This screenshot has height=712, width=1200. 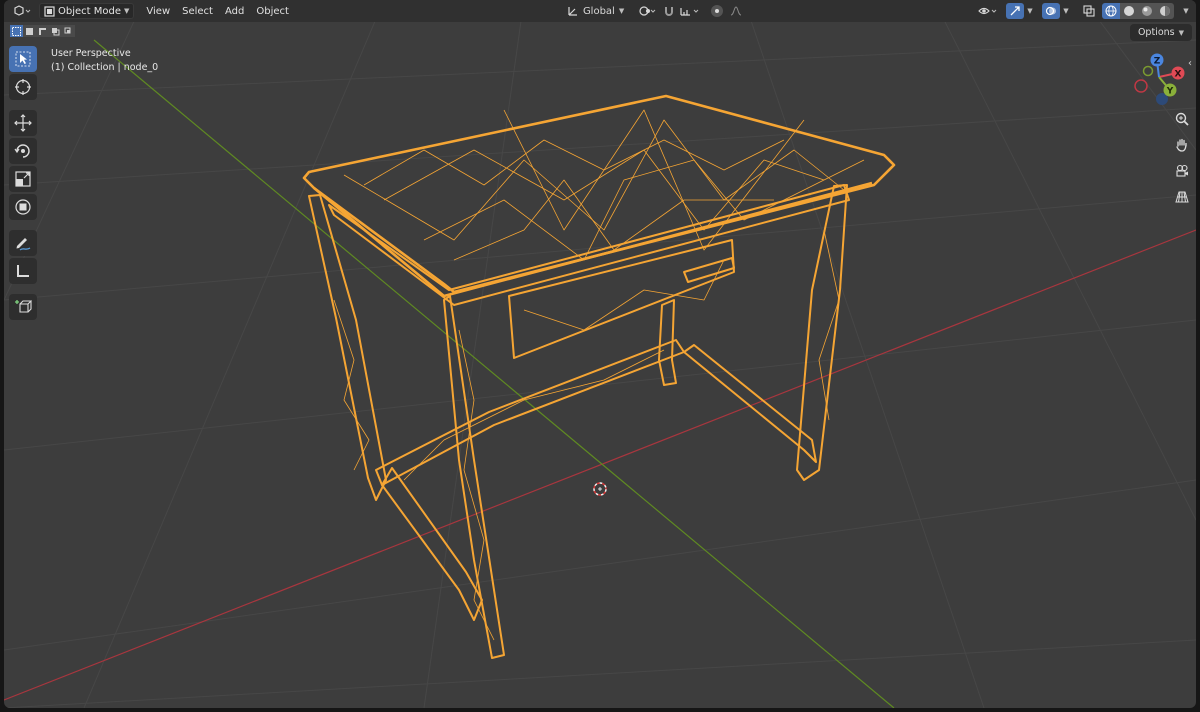 I want to click on select-new-button, so click(x=16, y=31).